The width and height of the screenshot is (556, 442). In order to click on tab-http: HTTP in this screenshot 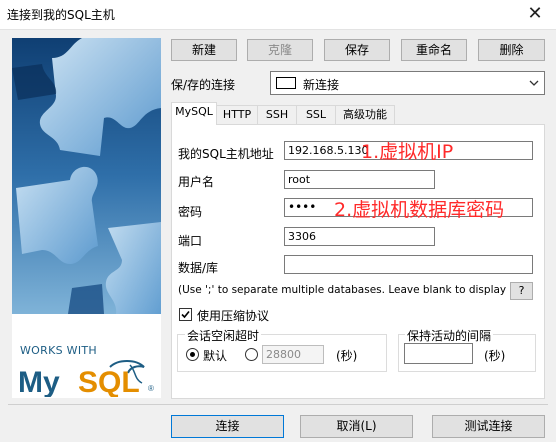, I will do `click(237, 115)`.